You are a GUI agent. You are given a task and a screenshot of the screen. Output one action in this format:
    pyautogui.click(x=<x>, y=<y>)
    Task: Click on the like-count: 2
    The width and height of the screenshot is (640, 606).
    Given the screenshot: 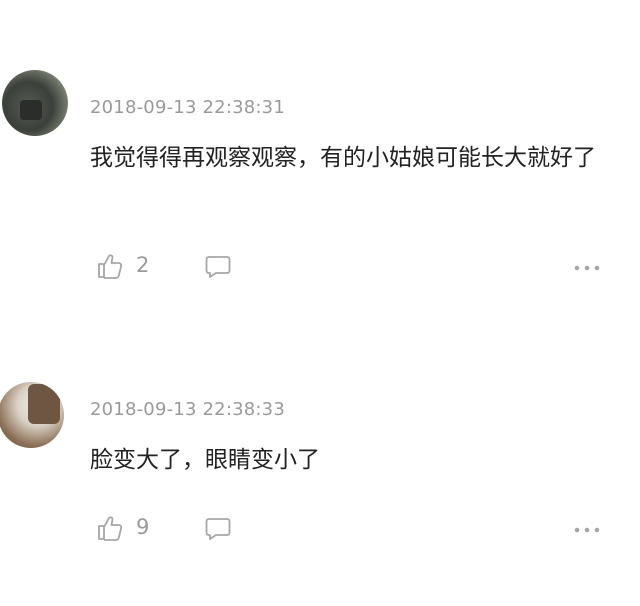 What is the action you would take?
    pyautogui.click(x=143, y=265)
    